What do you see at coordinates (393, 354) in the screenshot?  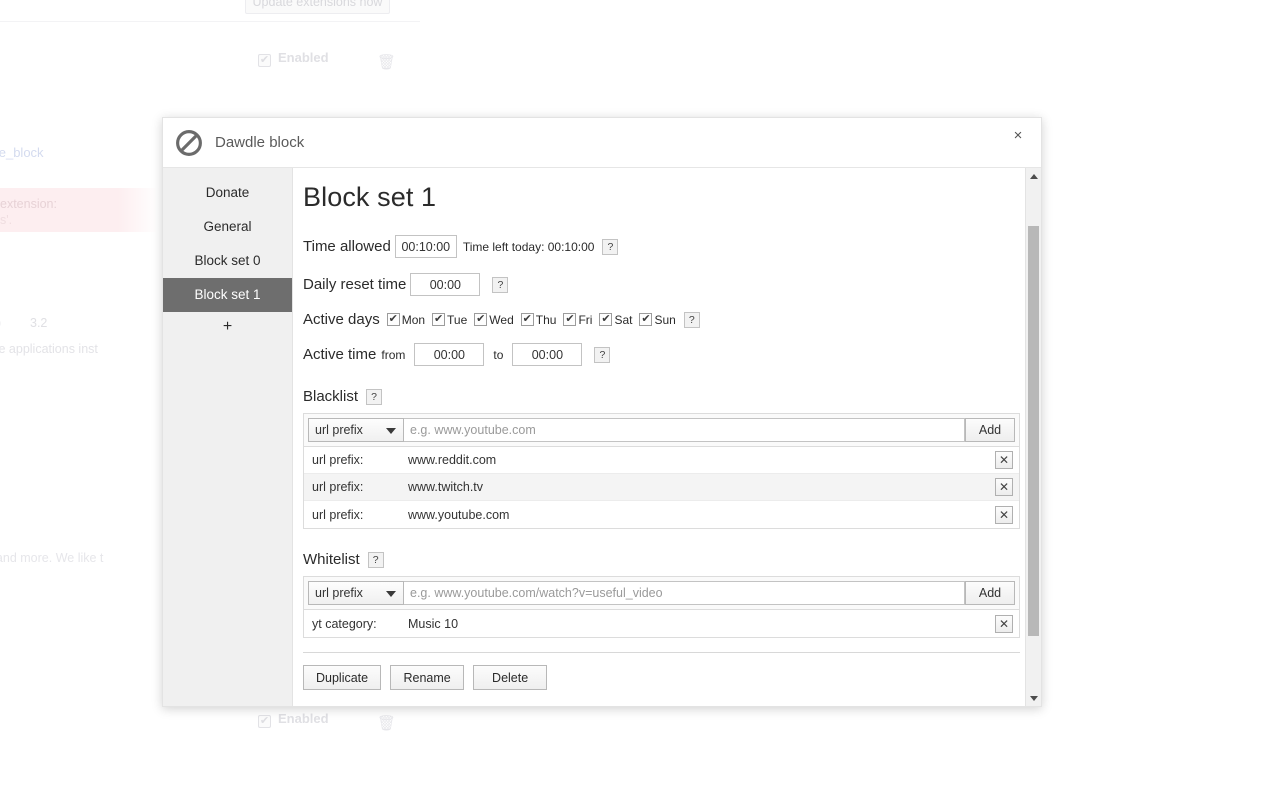 I see `active-time-from-label: from` at bounding box center [393, 354].